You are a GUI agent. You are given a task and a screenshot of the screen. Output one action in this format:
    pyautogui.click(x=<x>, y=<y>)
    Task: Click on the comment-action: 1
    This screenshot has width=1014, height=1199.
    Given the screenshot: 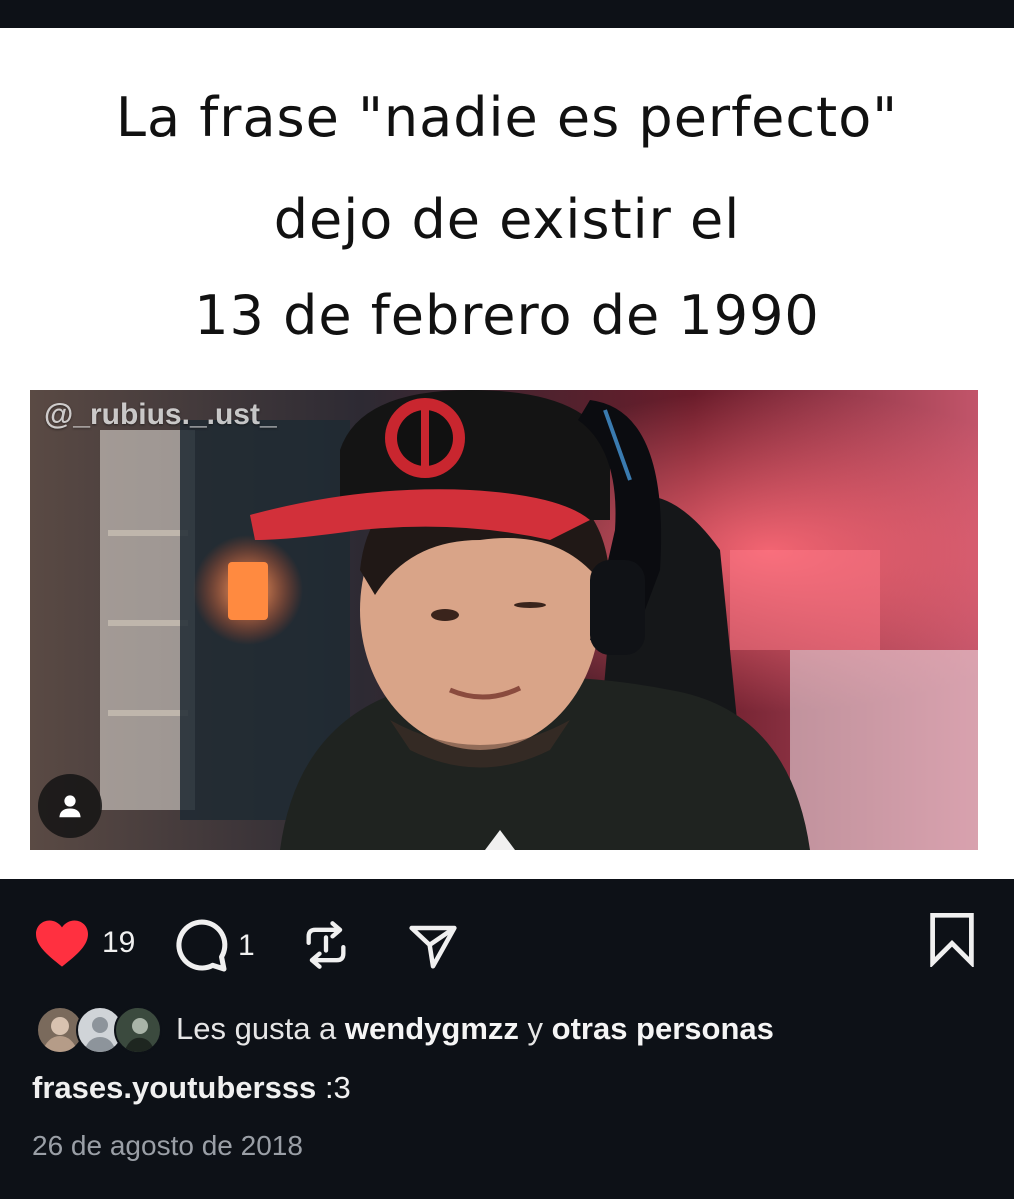 What is the action you would take?
    pyautogui.click(x=213, y=946)
    